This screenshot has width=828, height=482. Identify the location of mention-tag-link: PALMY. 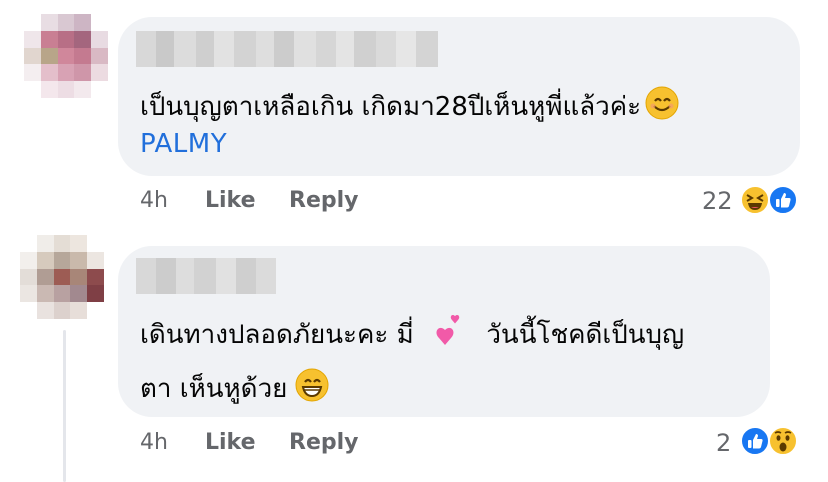
(183, 144).